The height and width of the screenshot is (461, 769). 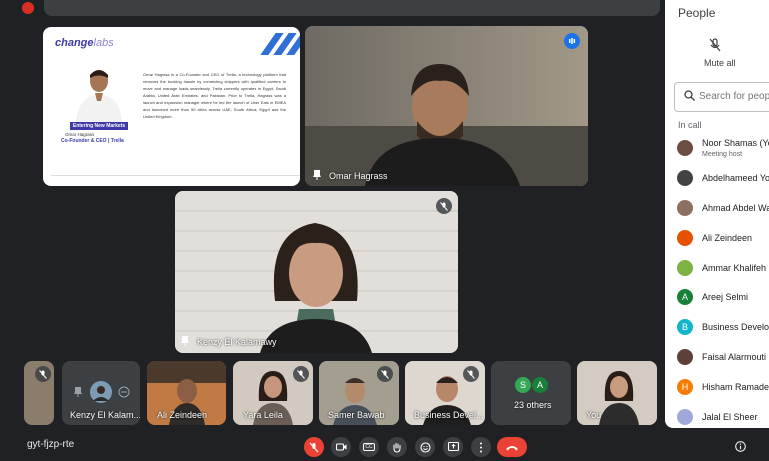 I want to click on avatar: S, so click(x=523, y=385).